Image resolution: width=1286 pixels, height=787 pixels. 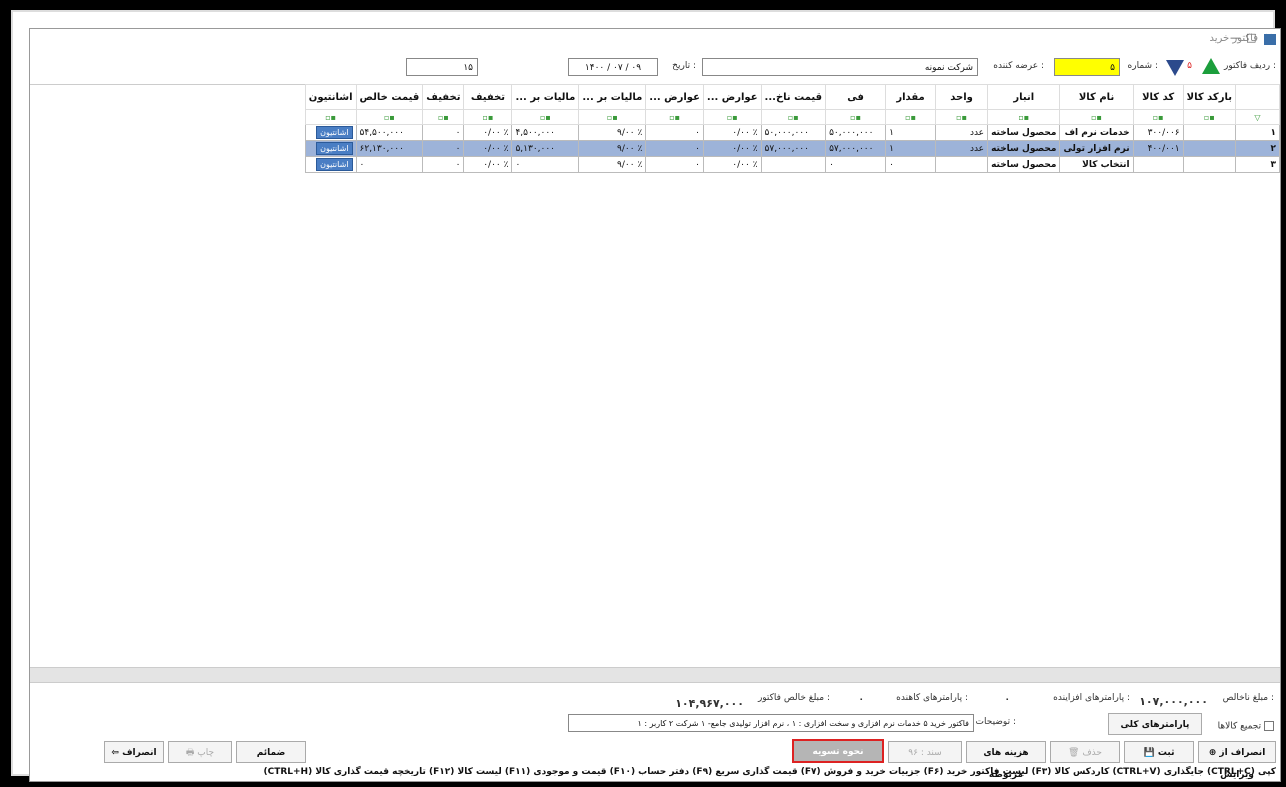 What do you see at coordinates (962, 97) in the screenshot?
I see `column-header: واحد` at bounding box center [962, 97].